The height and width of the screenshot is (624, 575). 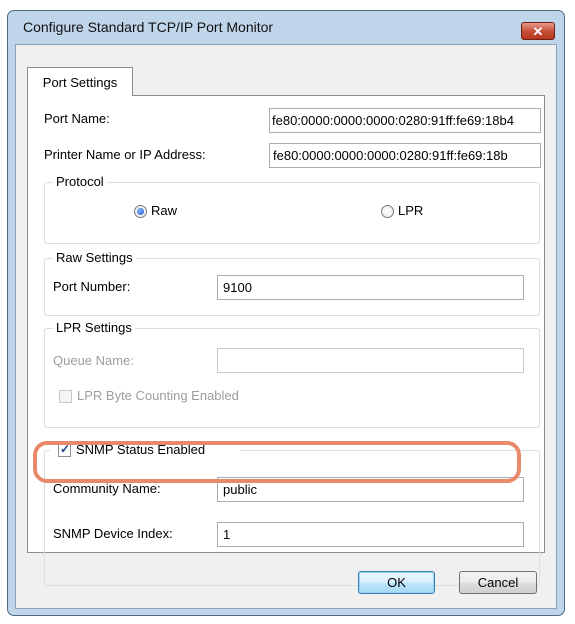 What do you see at coordinates (65, 396) in the screenshot?
I see `lpr-byte-counting-checkbox` at bounding box center [65, 396].